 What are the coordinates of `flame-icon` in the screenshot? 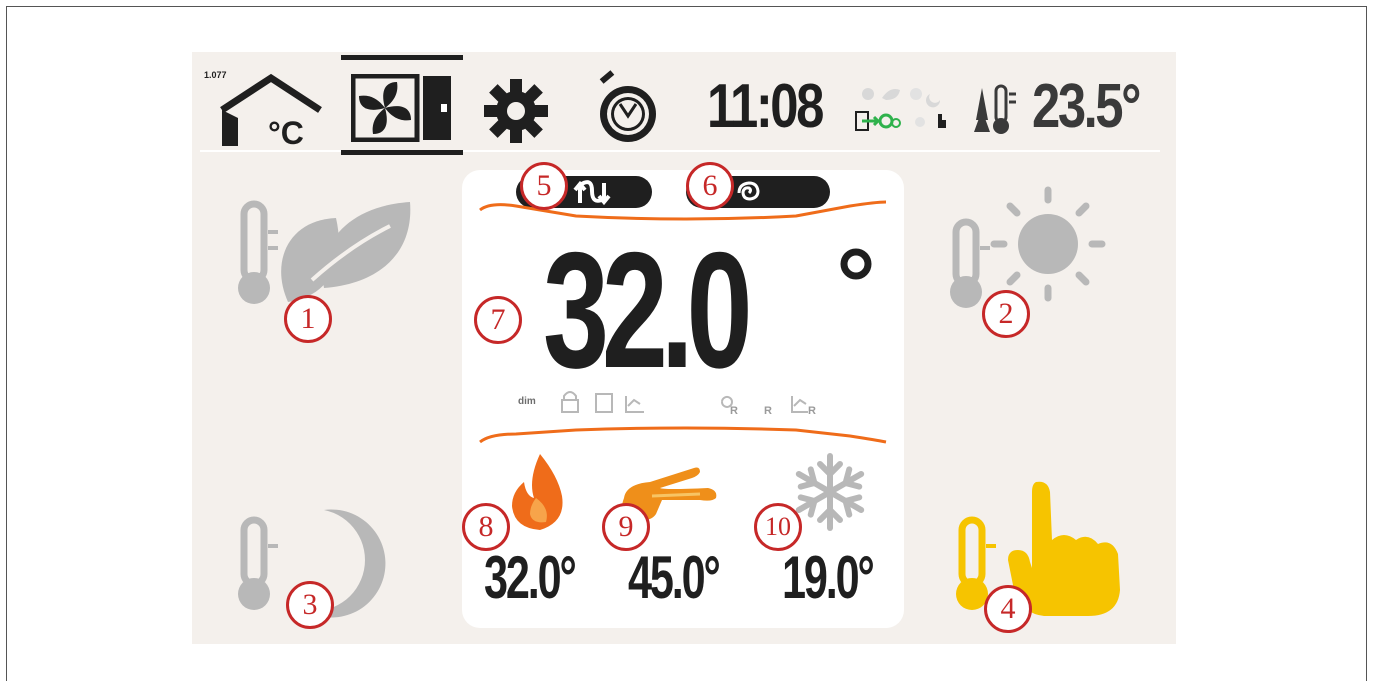 It's located at (537, 492).